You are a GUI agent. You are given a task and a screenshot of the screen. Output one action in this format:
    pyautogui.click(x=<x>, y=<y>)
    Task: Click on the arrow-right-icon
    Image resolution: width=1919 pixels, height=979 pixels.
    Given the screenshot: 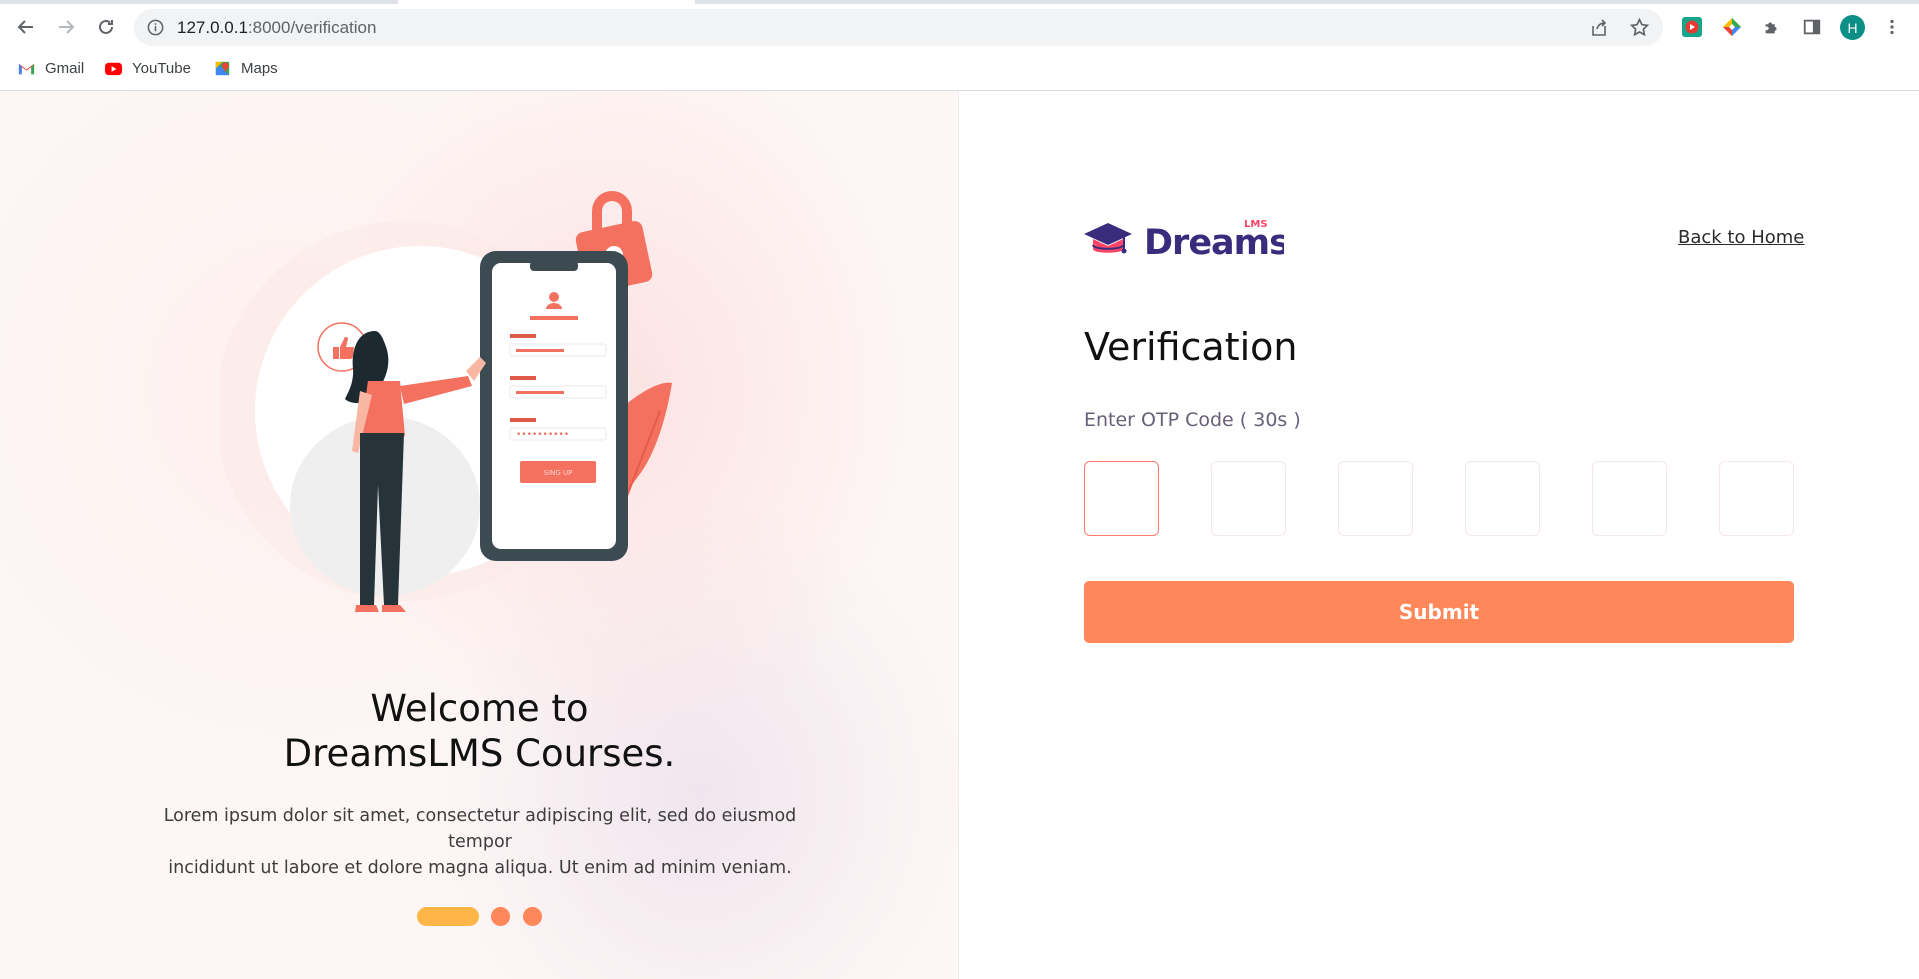 What is the action you would take?
    pyautogui.click(x=67, y=27)
    